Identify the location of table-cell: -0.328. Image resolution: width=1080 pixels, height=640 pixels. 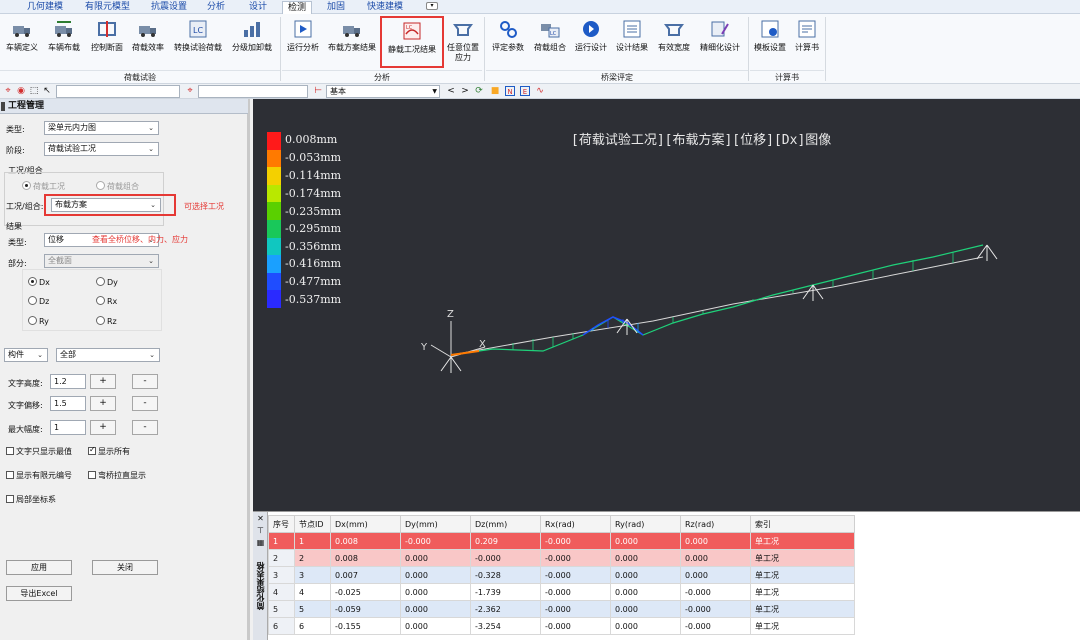
(505, 575).